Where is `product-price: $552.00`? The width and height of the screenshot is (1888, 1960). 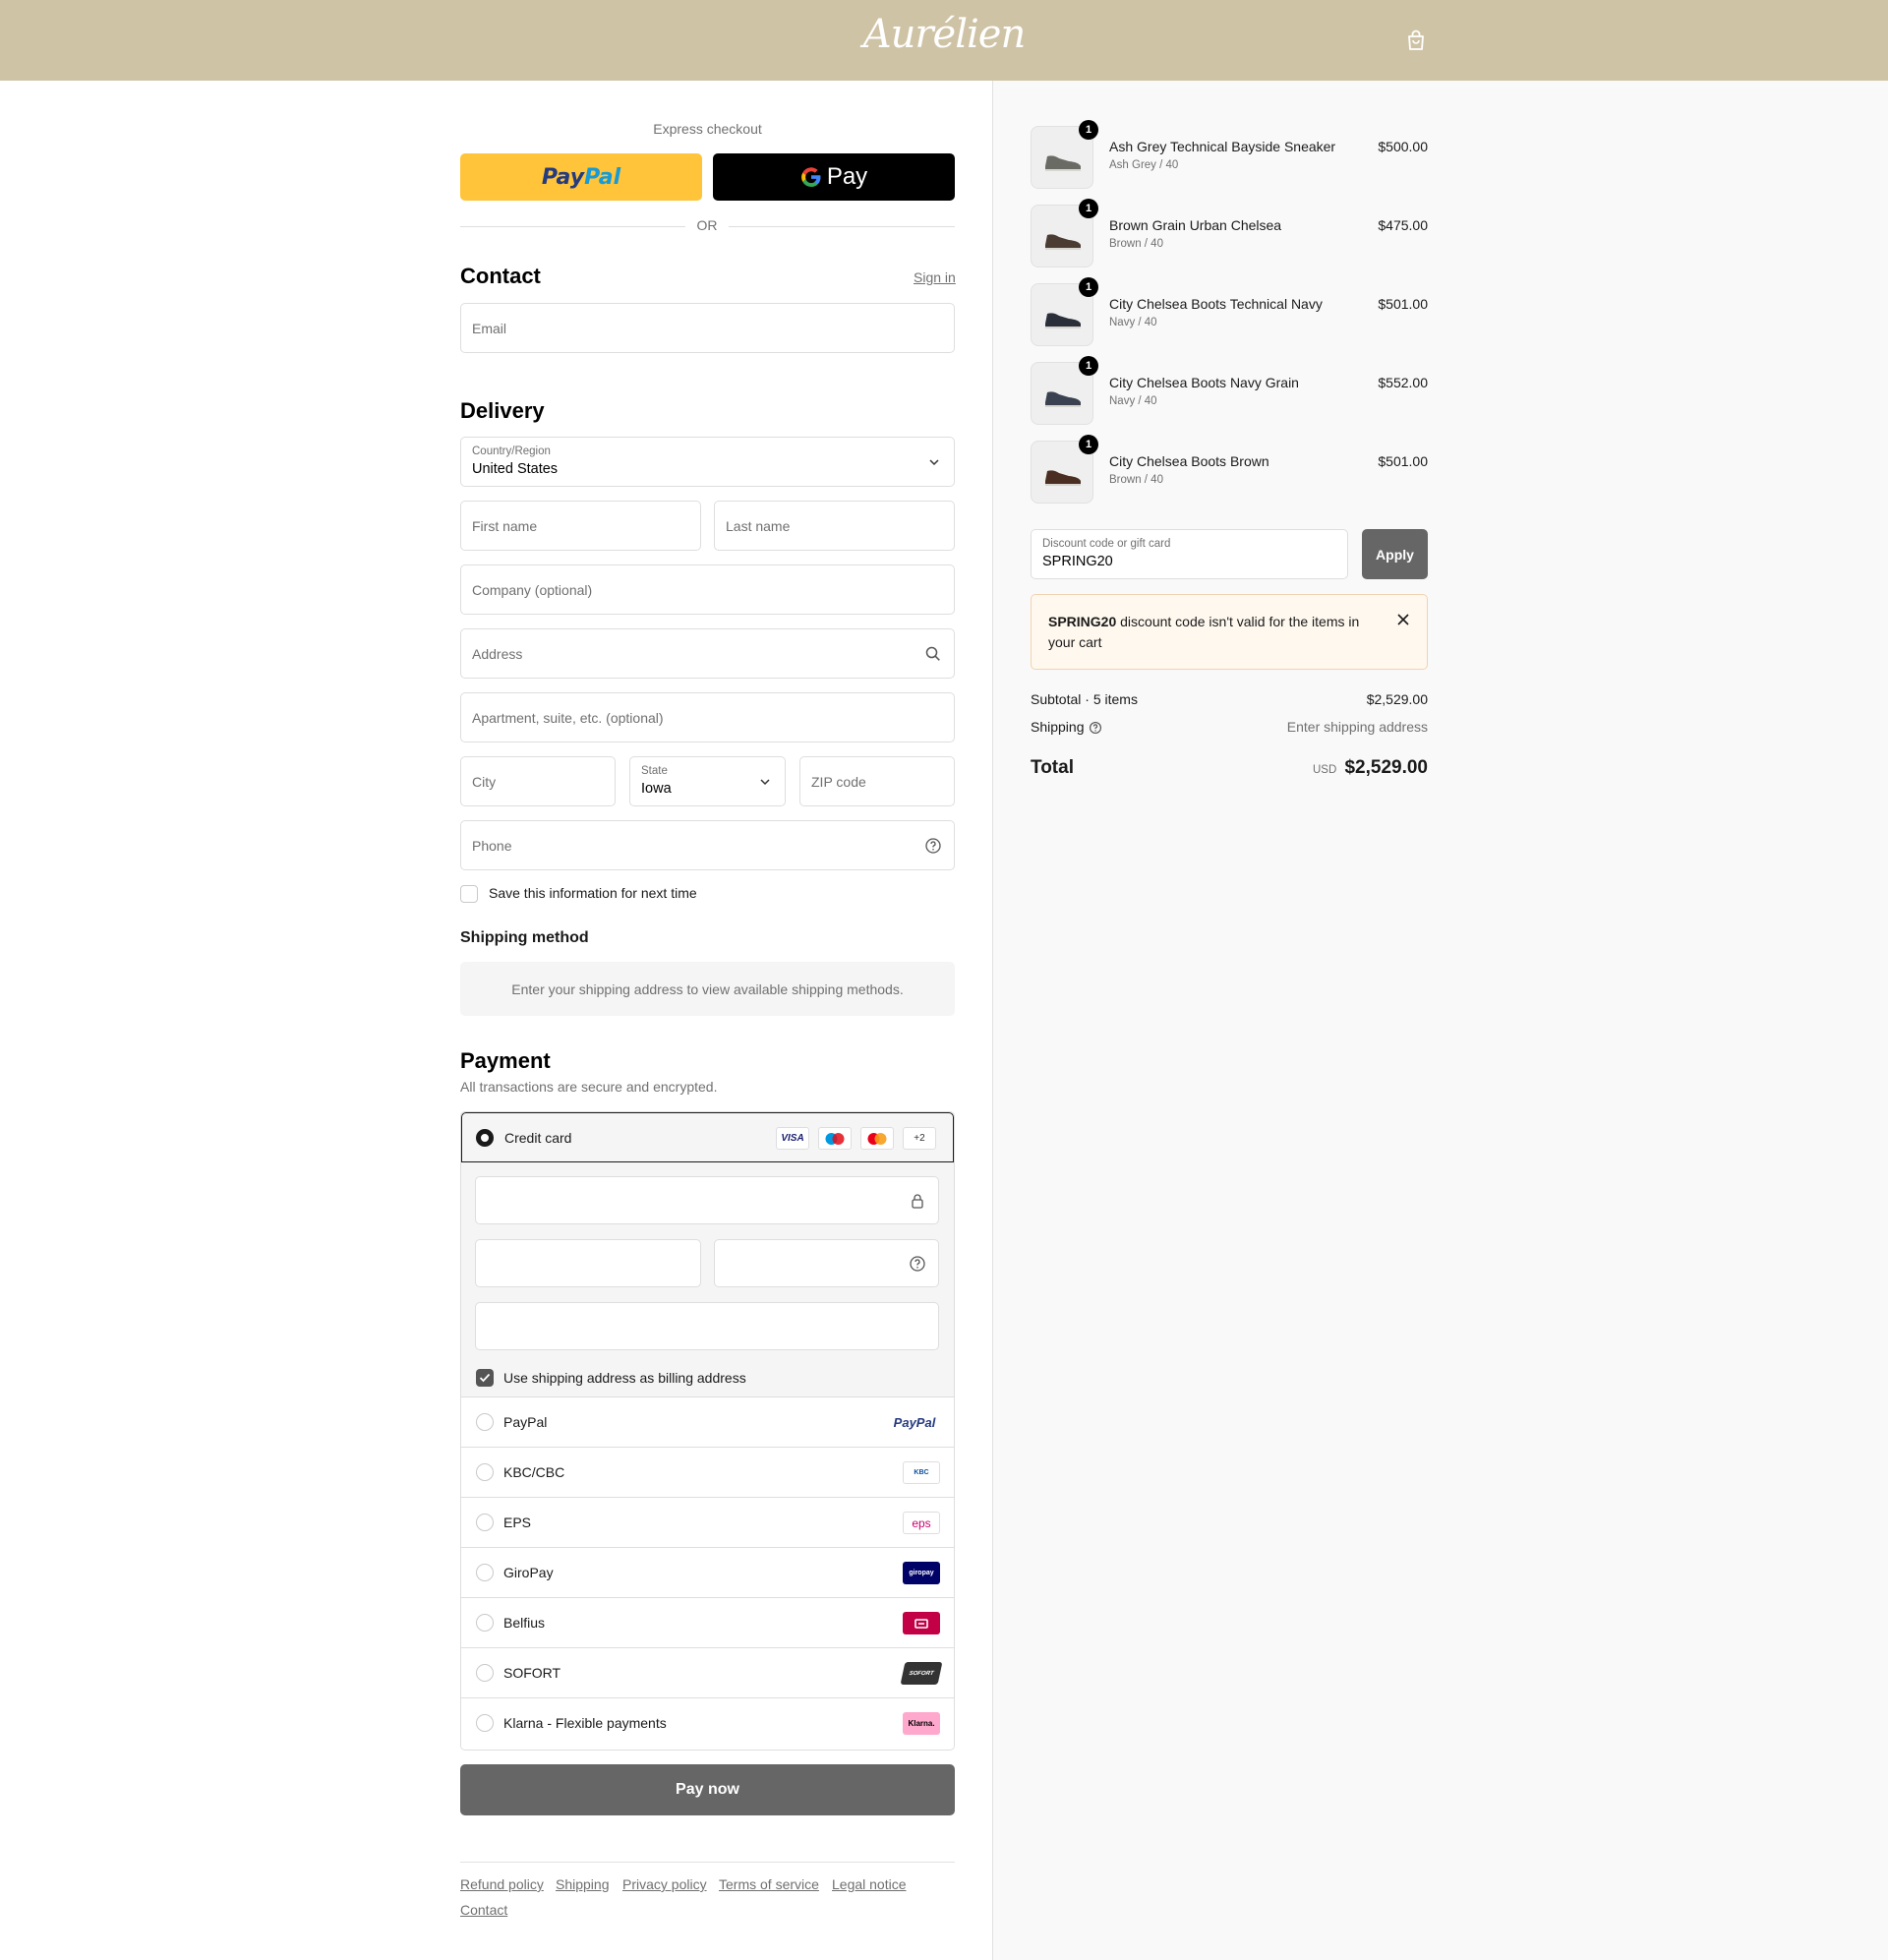 product-price: $552.00 is located at coordinates (1403, 382).